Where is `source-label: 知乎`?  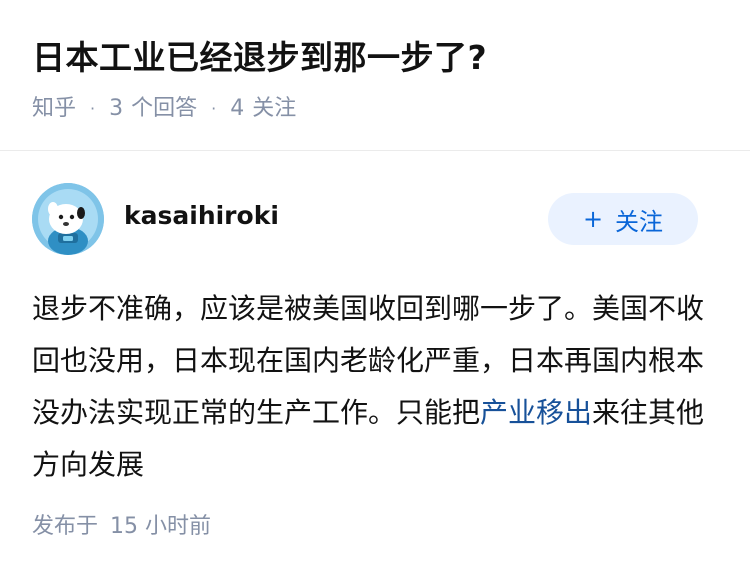
source-label: 知乎 is located at coordinates (54, 109).